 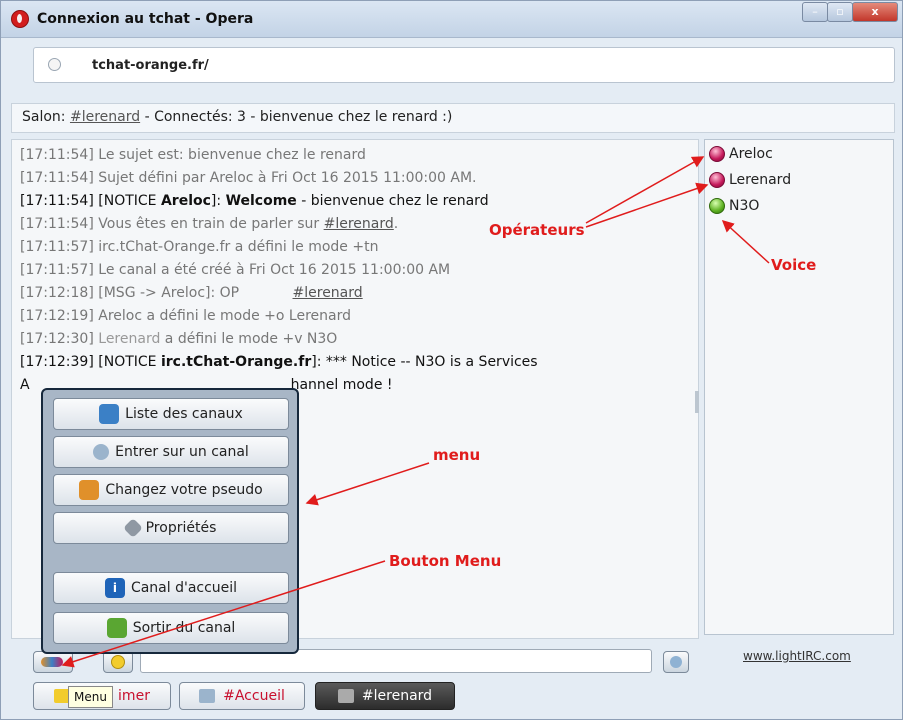 What do you see at coordinates (457, 455) in the screenshot?
I see `annotation-menu: menu` at bounding box center [457, 455].